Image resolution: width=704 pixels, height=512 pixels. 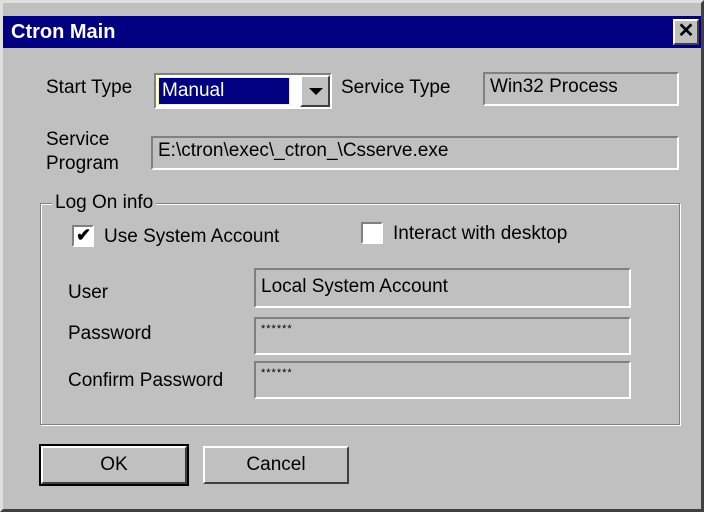 I want to click on confirm-password-field: ******, so click(x=442, y=380).